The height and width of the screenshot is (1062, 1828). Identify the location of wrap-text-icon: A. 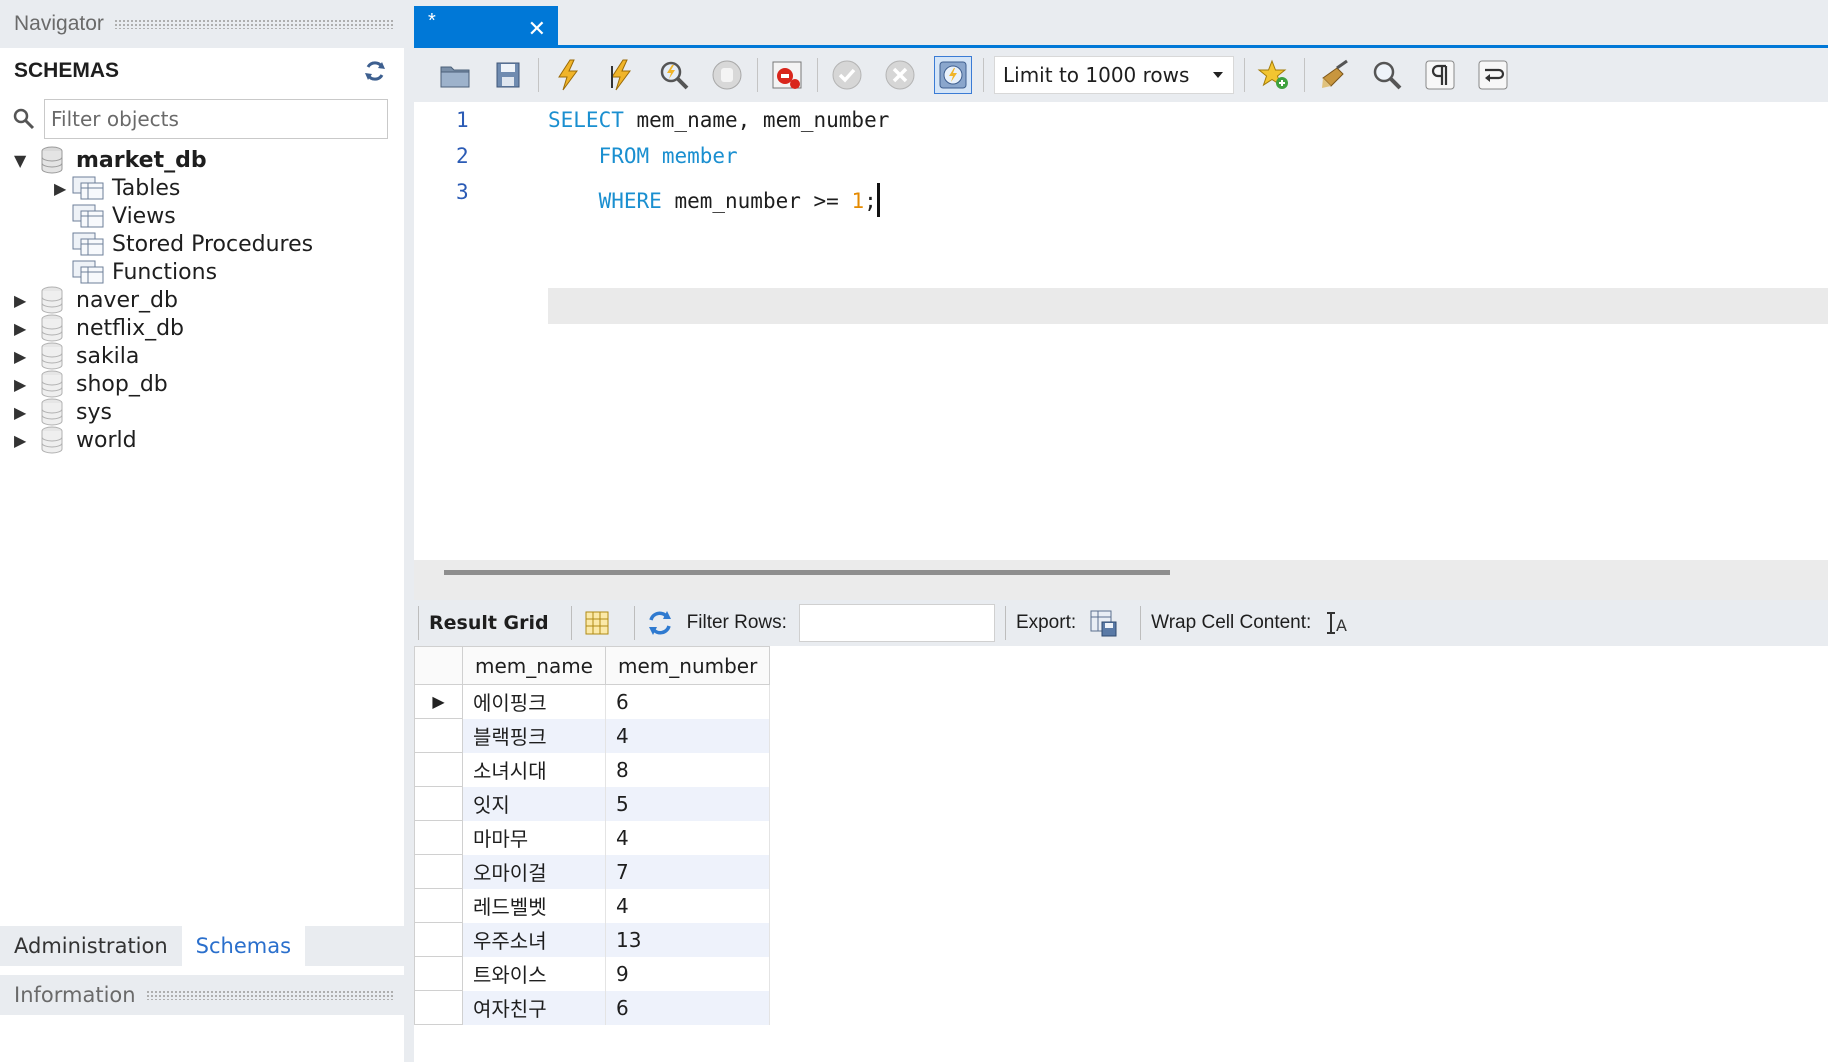
(1338, 623).